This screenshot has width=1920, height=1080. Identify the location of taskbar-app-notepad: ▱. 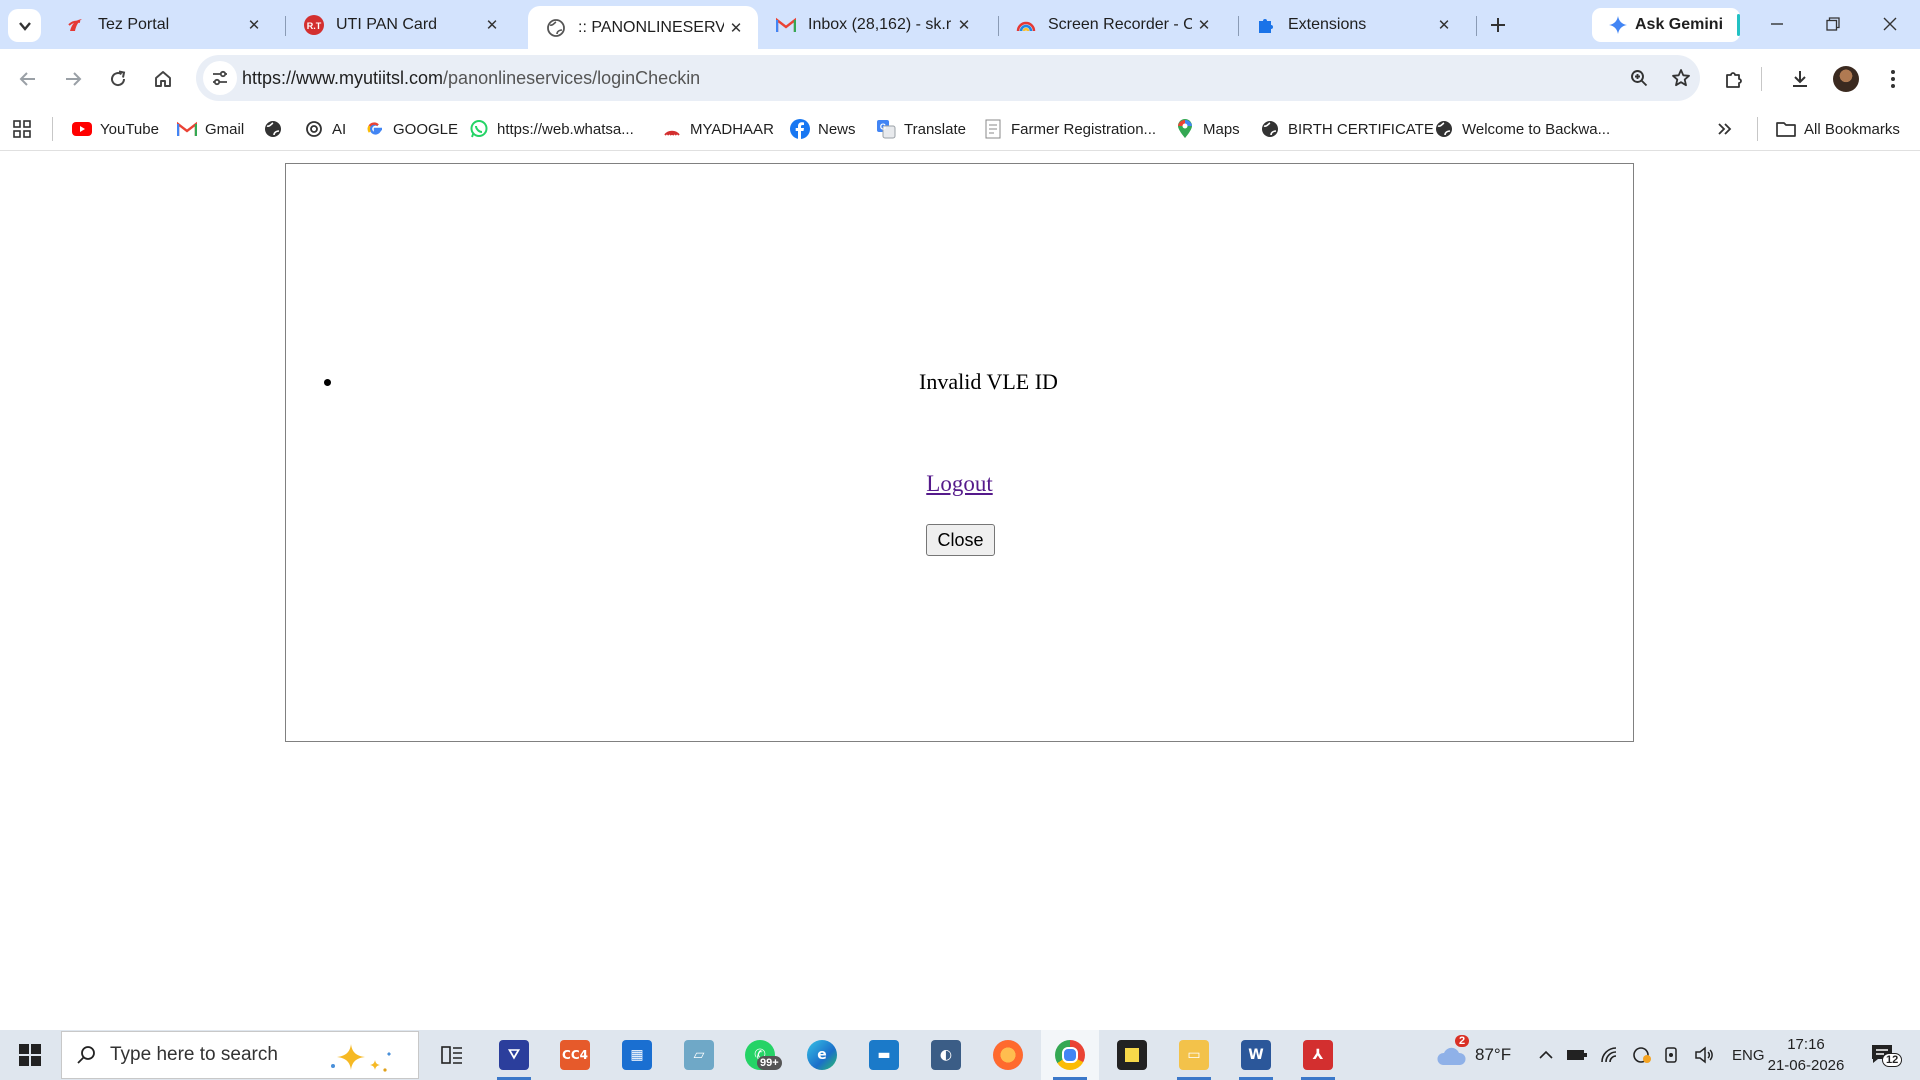
(699, 1055).